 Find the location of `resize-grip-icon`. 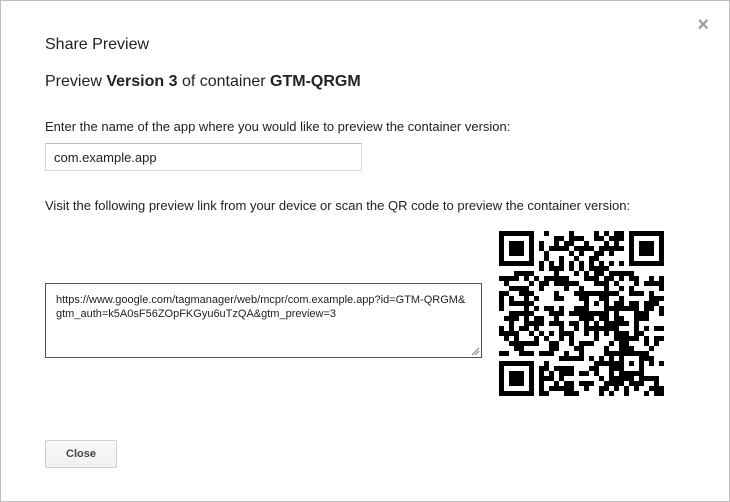

resize-grip-icon is located at coordinates (475, 351).